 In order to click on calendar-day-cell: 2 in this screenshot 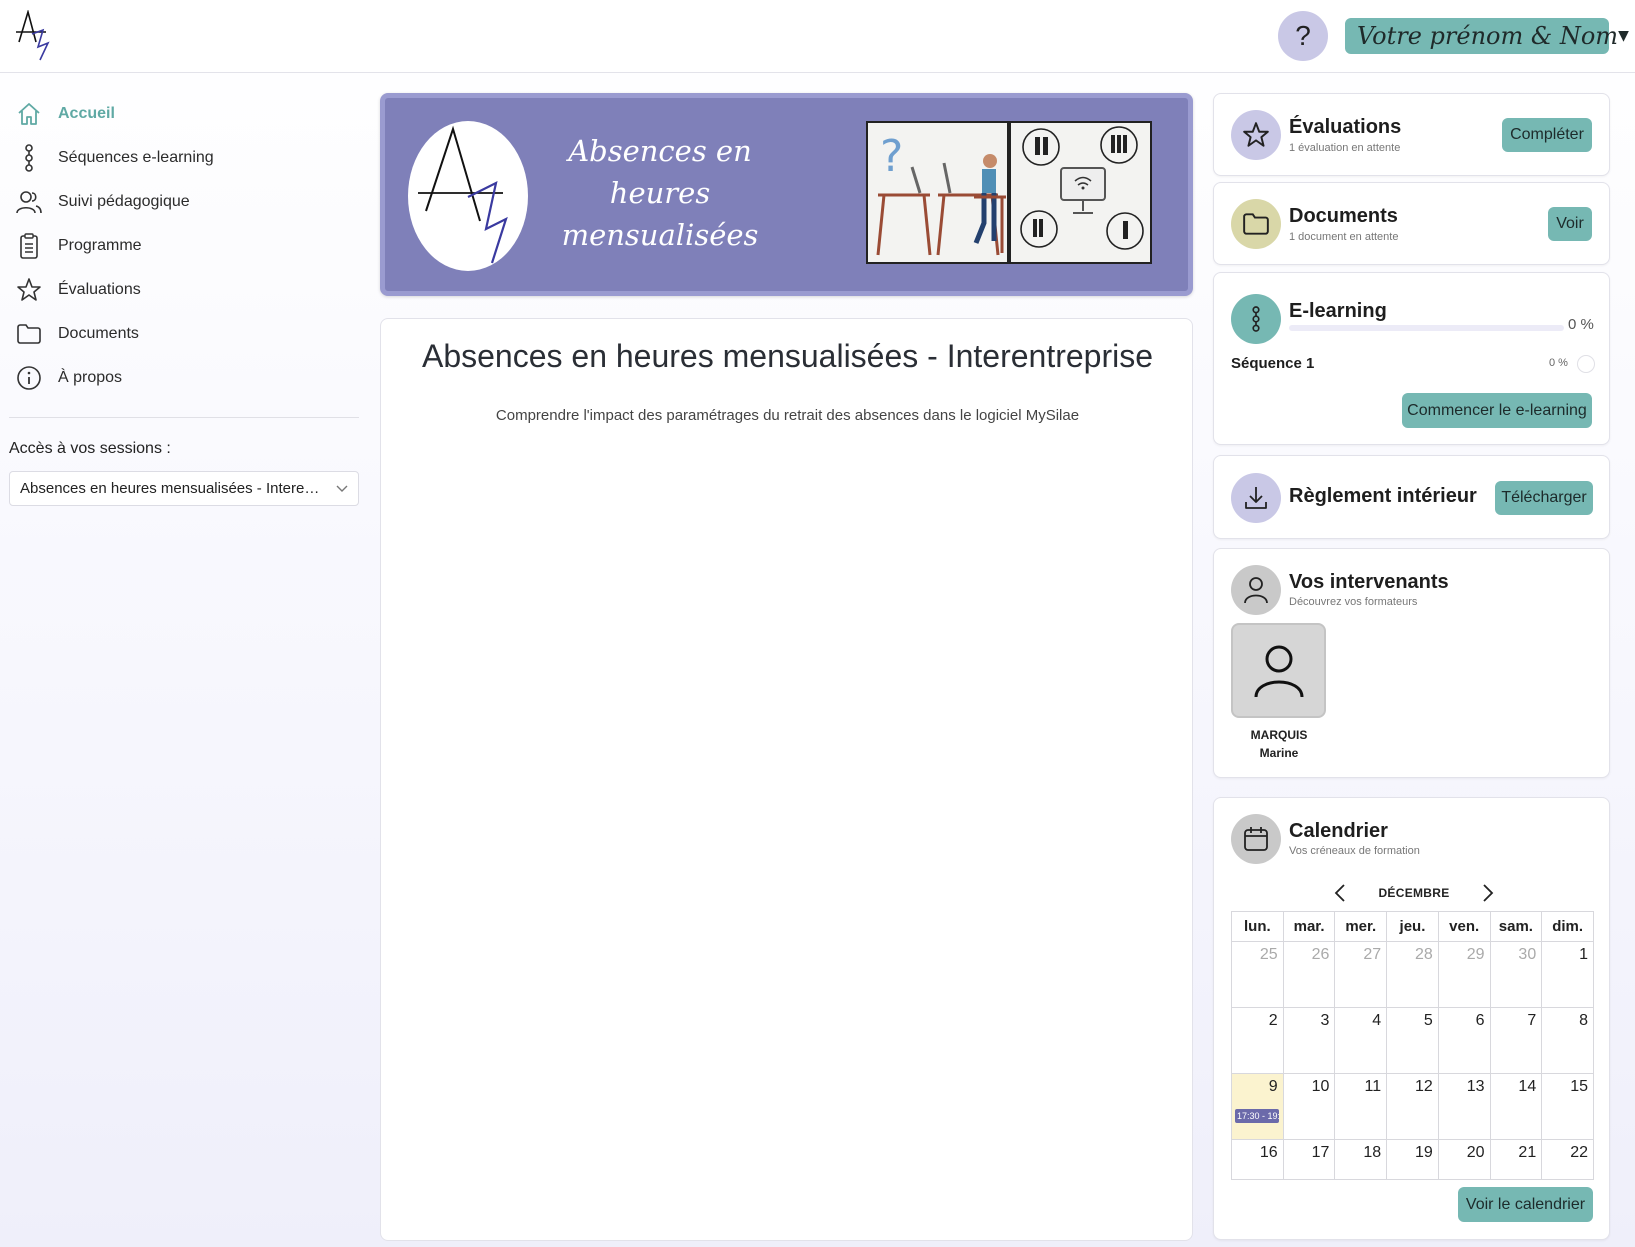, I will do `click(1257, 1040)`.